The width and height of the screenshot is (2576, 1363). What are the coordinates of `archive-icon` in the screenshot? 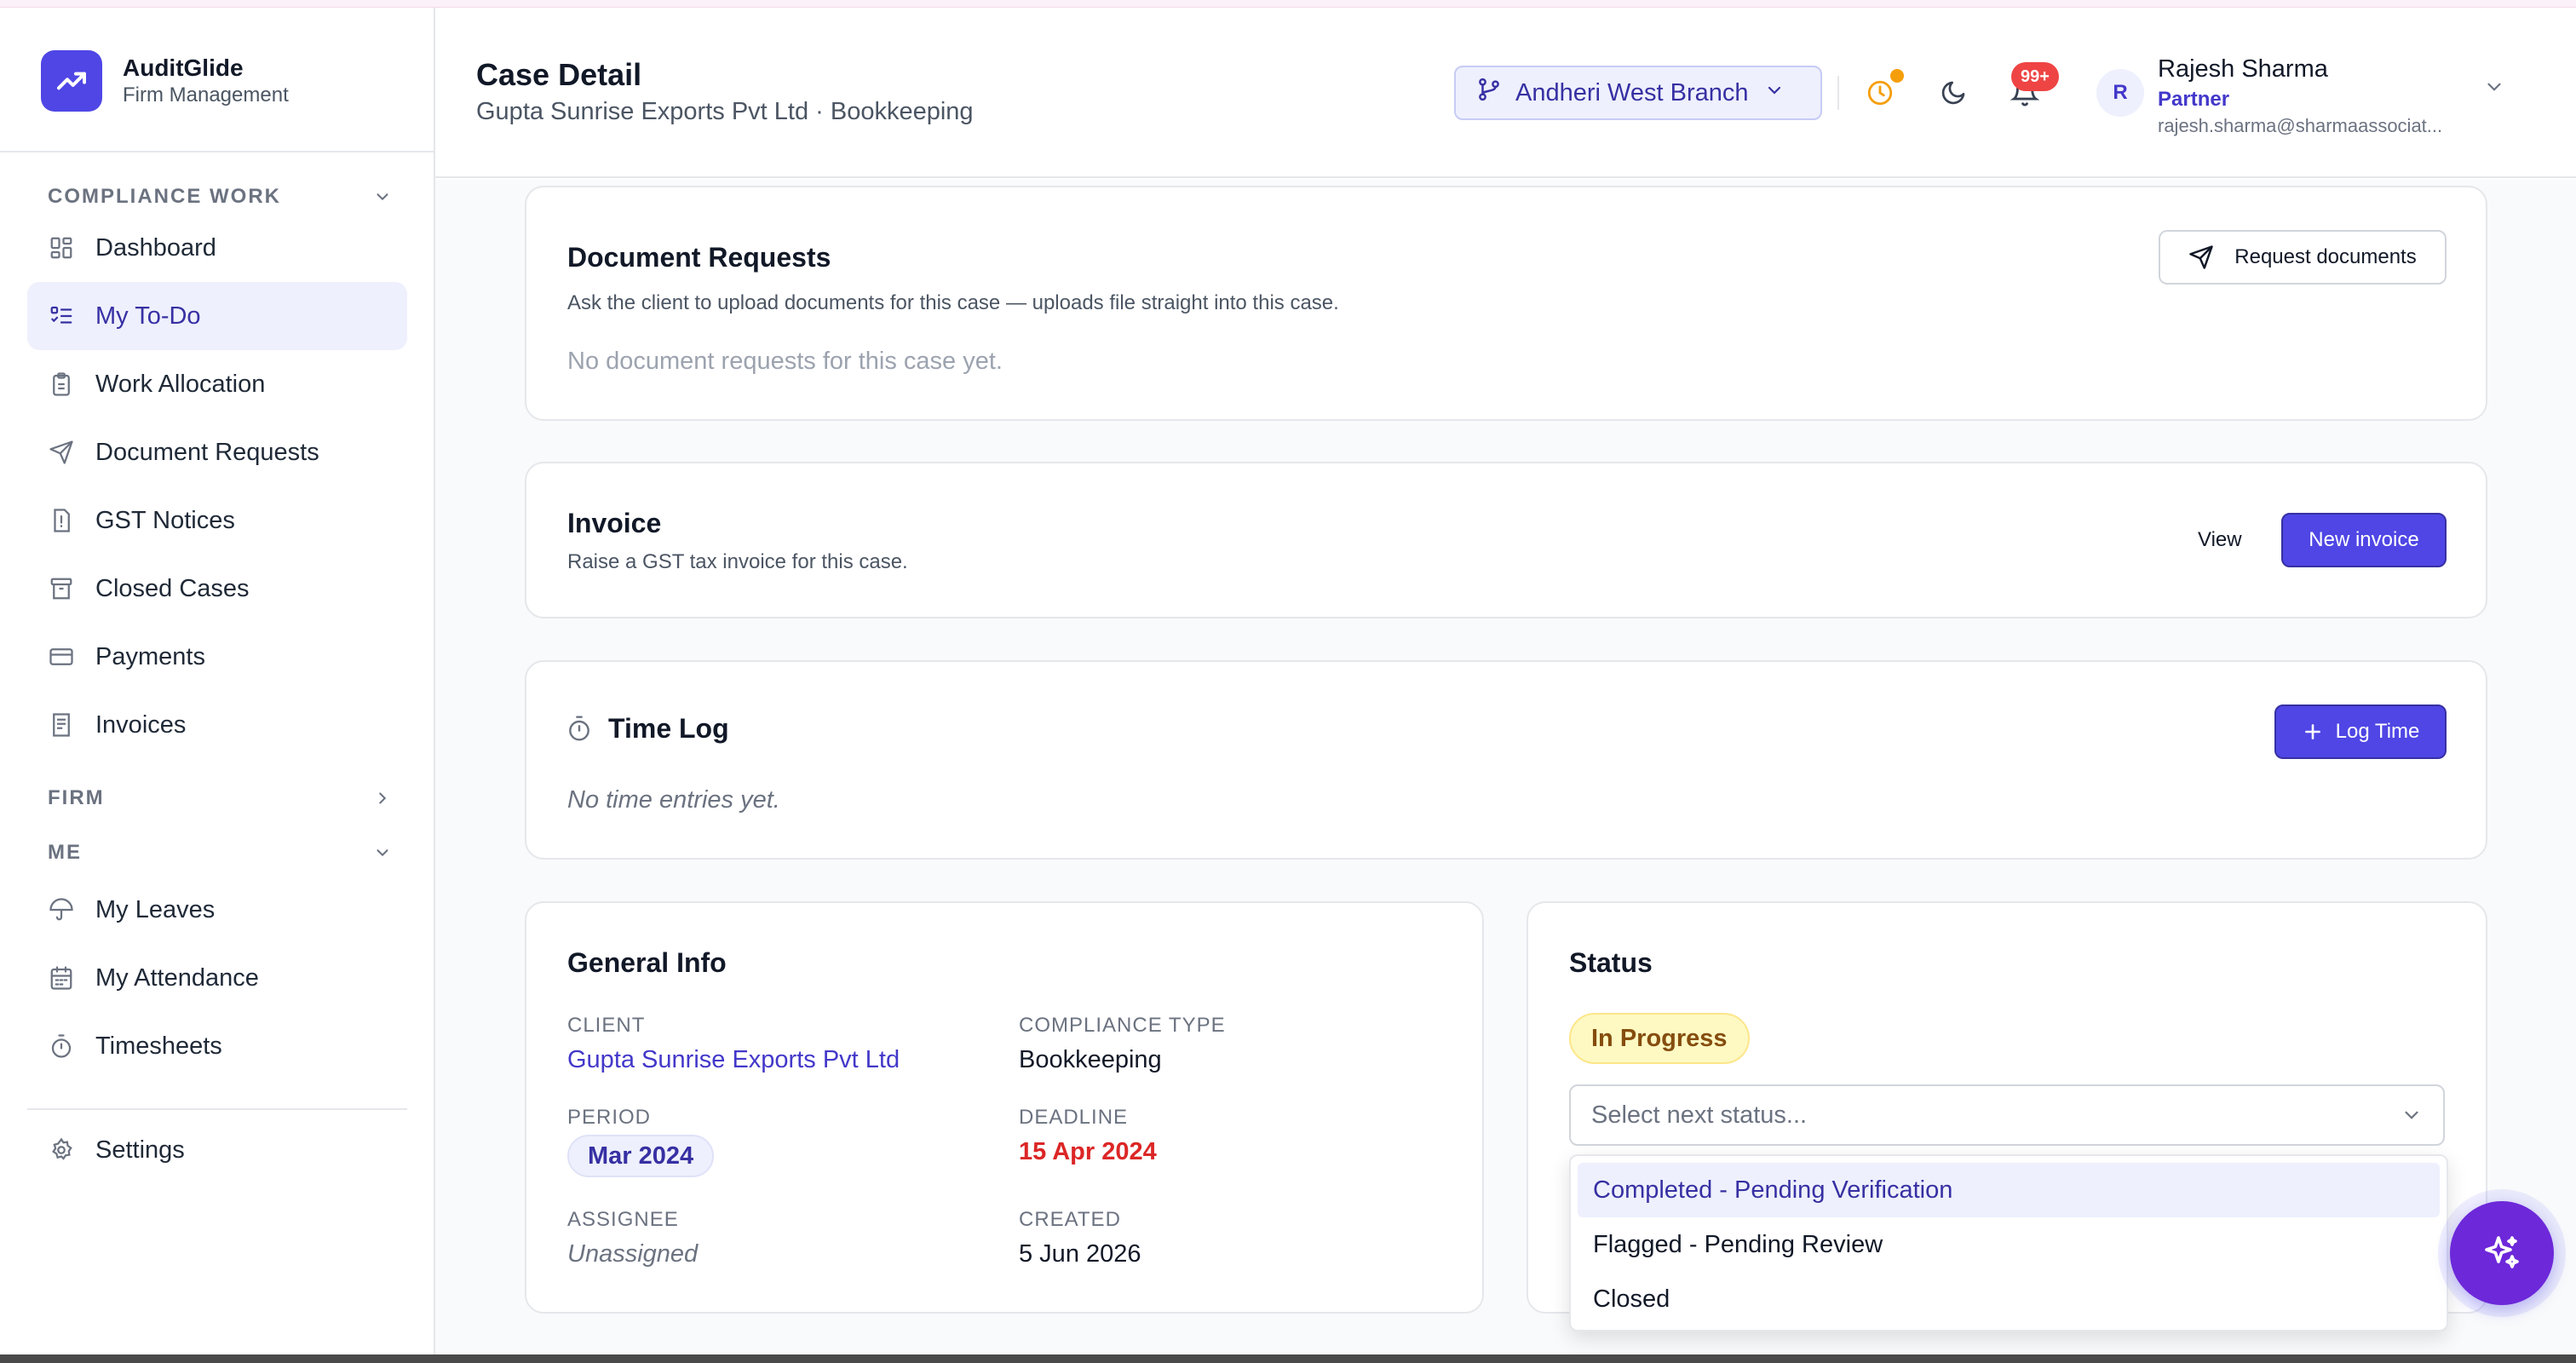 It's located at (61, 588).